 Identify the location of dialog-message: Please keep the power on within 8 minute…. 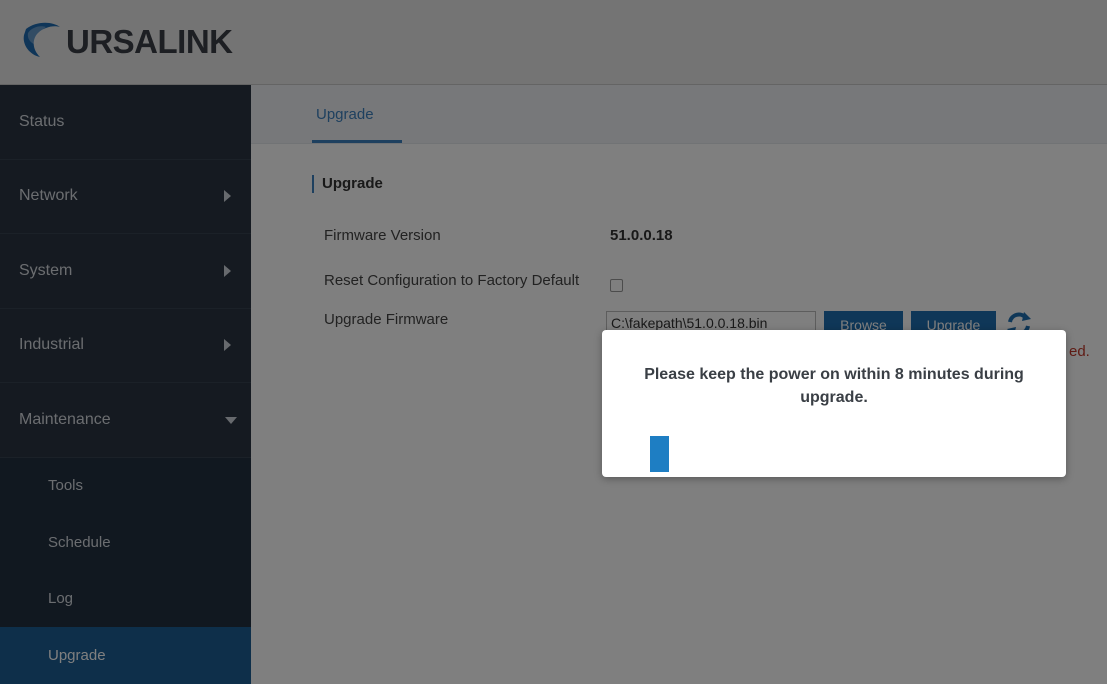
(834, 386).